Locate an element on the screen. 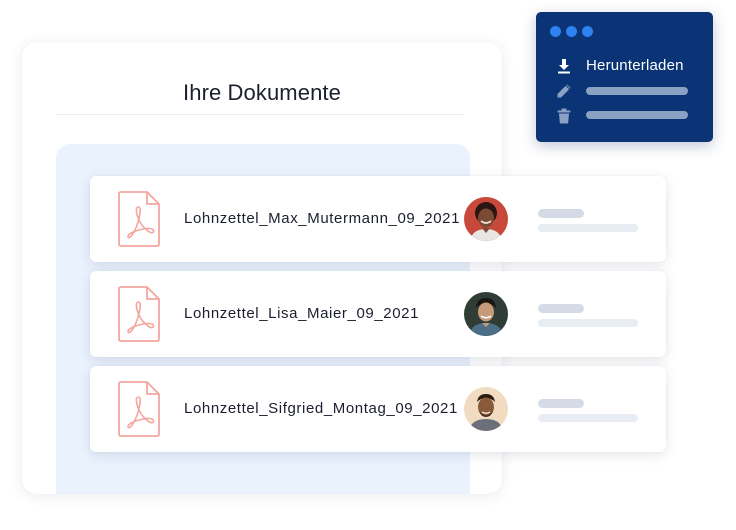 The image size is (736, 530). document-row: Lohnzettel_Sifgried_Montag_09_2021 is located at coordinates (378, 409).